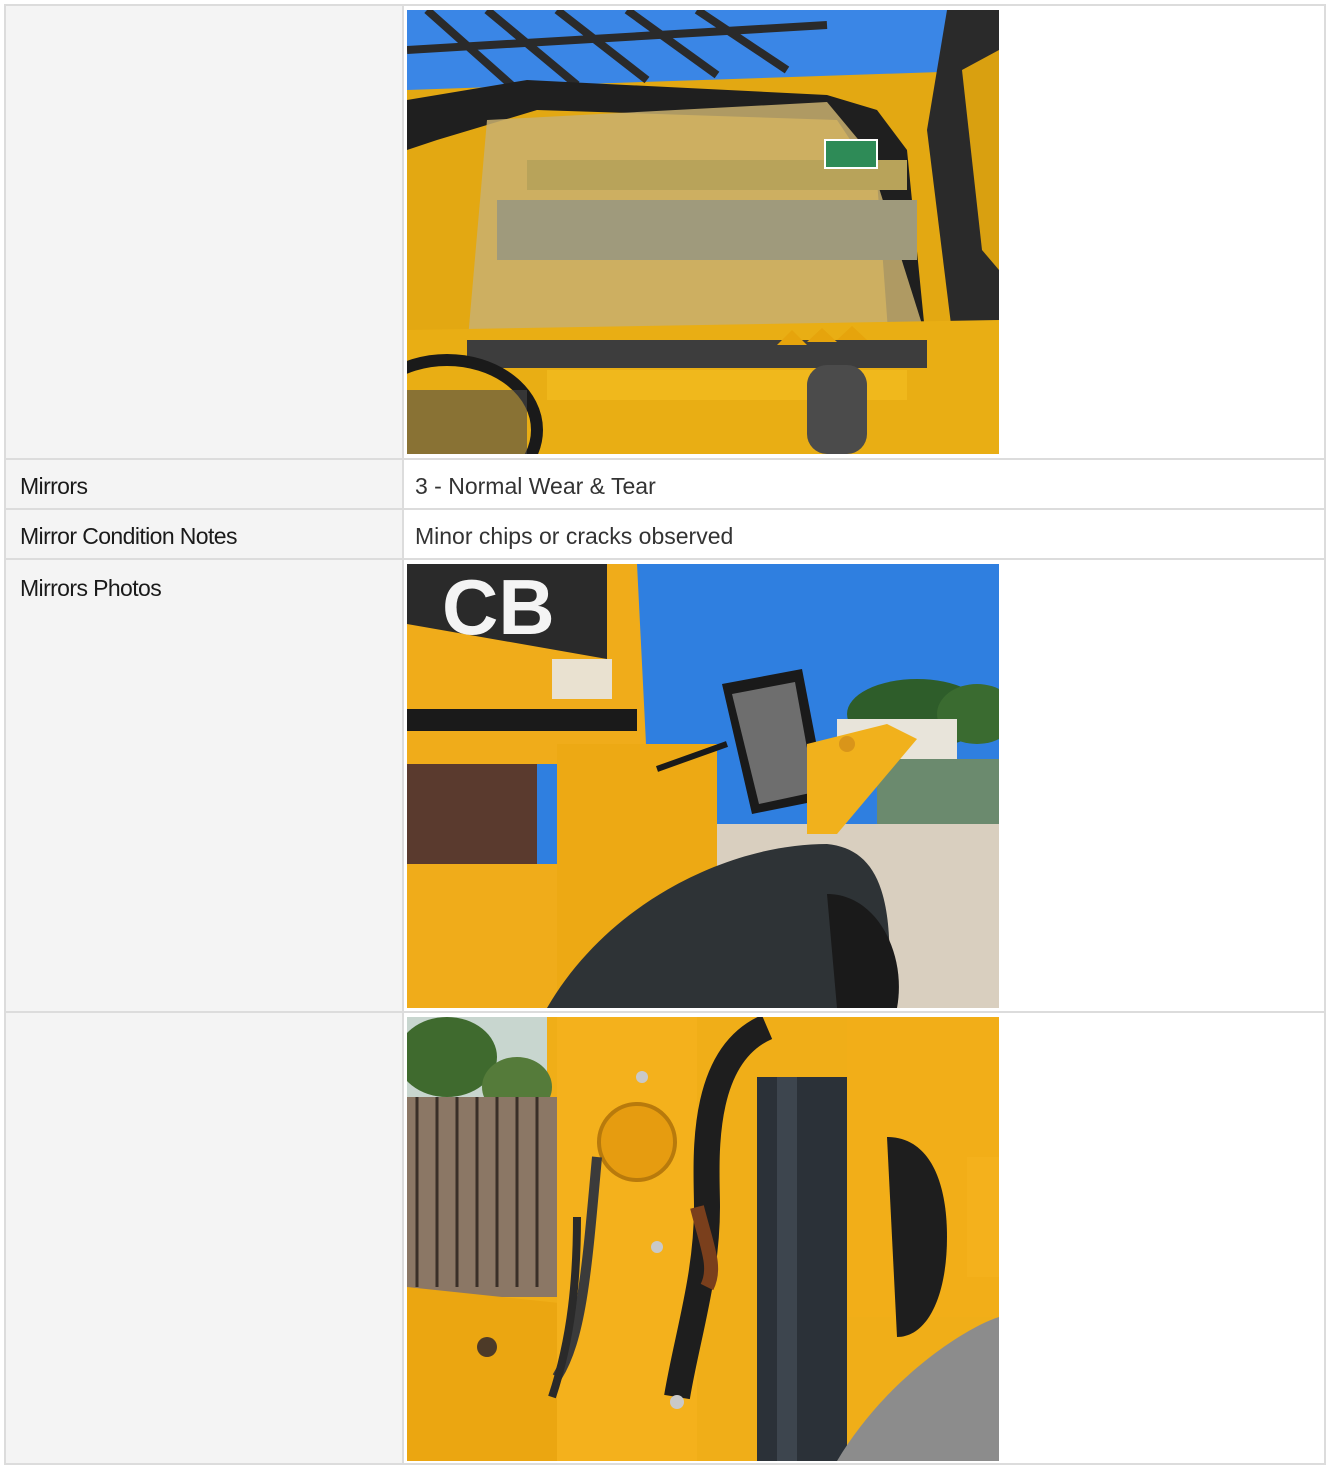  Describe the element at coordinates (864, 534) in the screenshot. I see `row-value-cell: Minor chips or cracks observed` at that location.